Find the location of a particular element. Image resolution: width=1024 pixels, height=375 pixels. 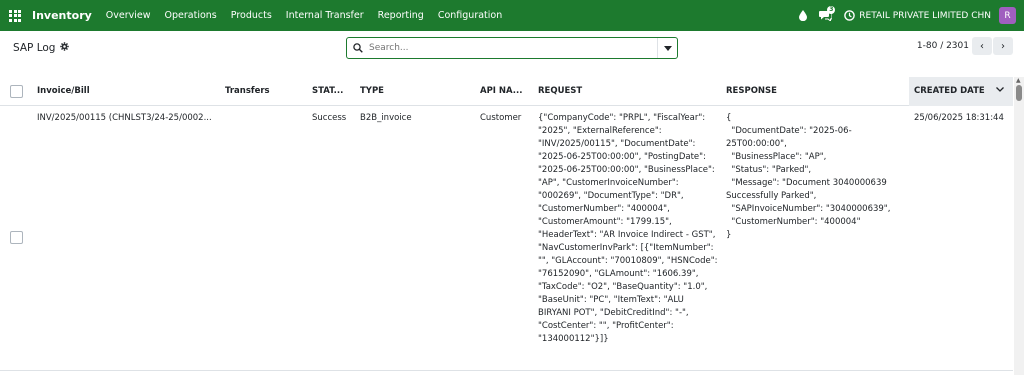

search-options-toggle is located at coordinates (667, 48).